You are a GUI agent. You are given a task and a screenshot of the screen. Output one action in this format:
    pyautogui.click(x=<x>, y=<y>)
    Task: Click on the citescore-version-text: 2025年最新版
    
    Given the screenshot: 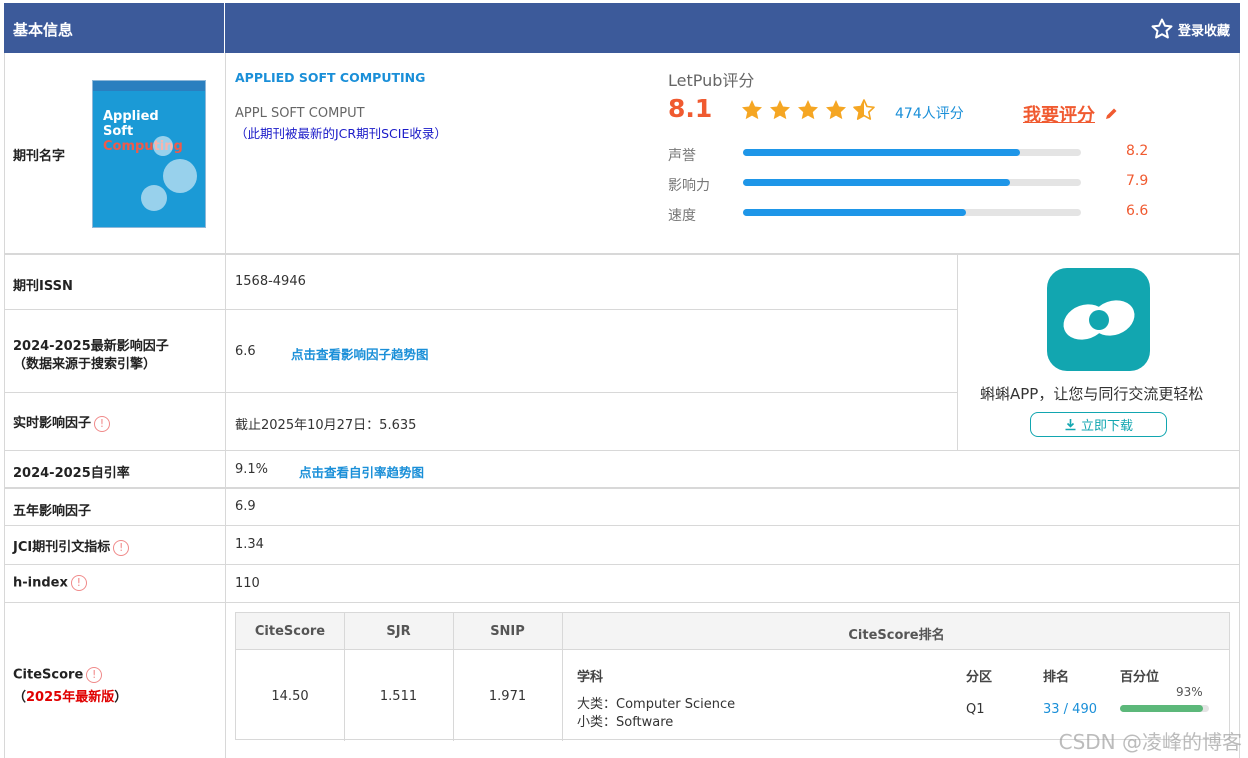 What is the action you would take?
    pyautogui.click(x=70, y=697)
    